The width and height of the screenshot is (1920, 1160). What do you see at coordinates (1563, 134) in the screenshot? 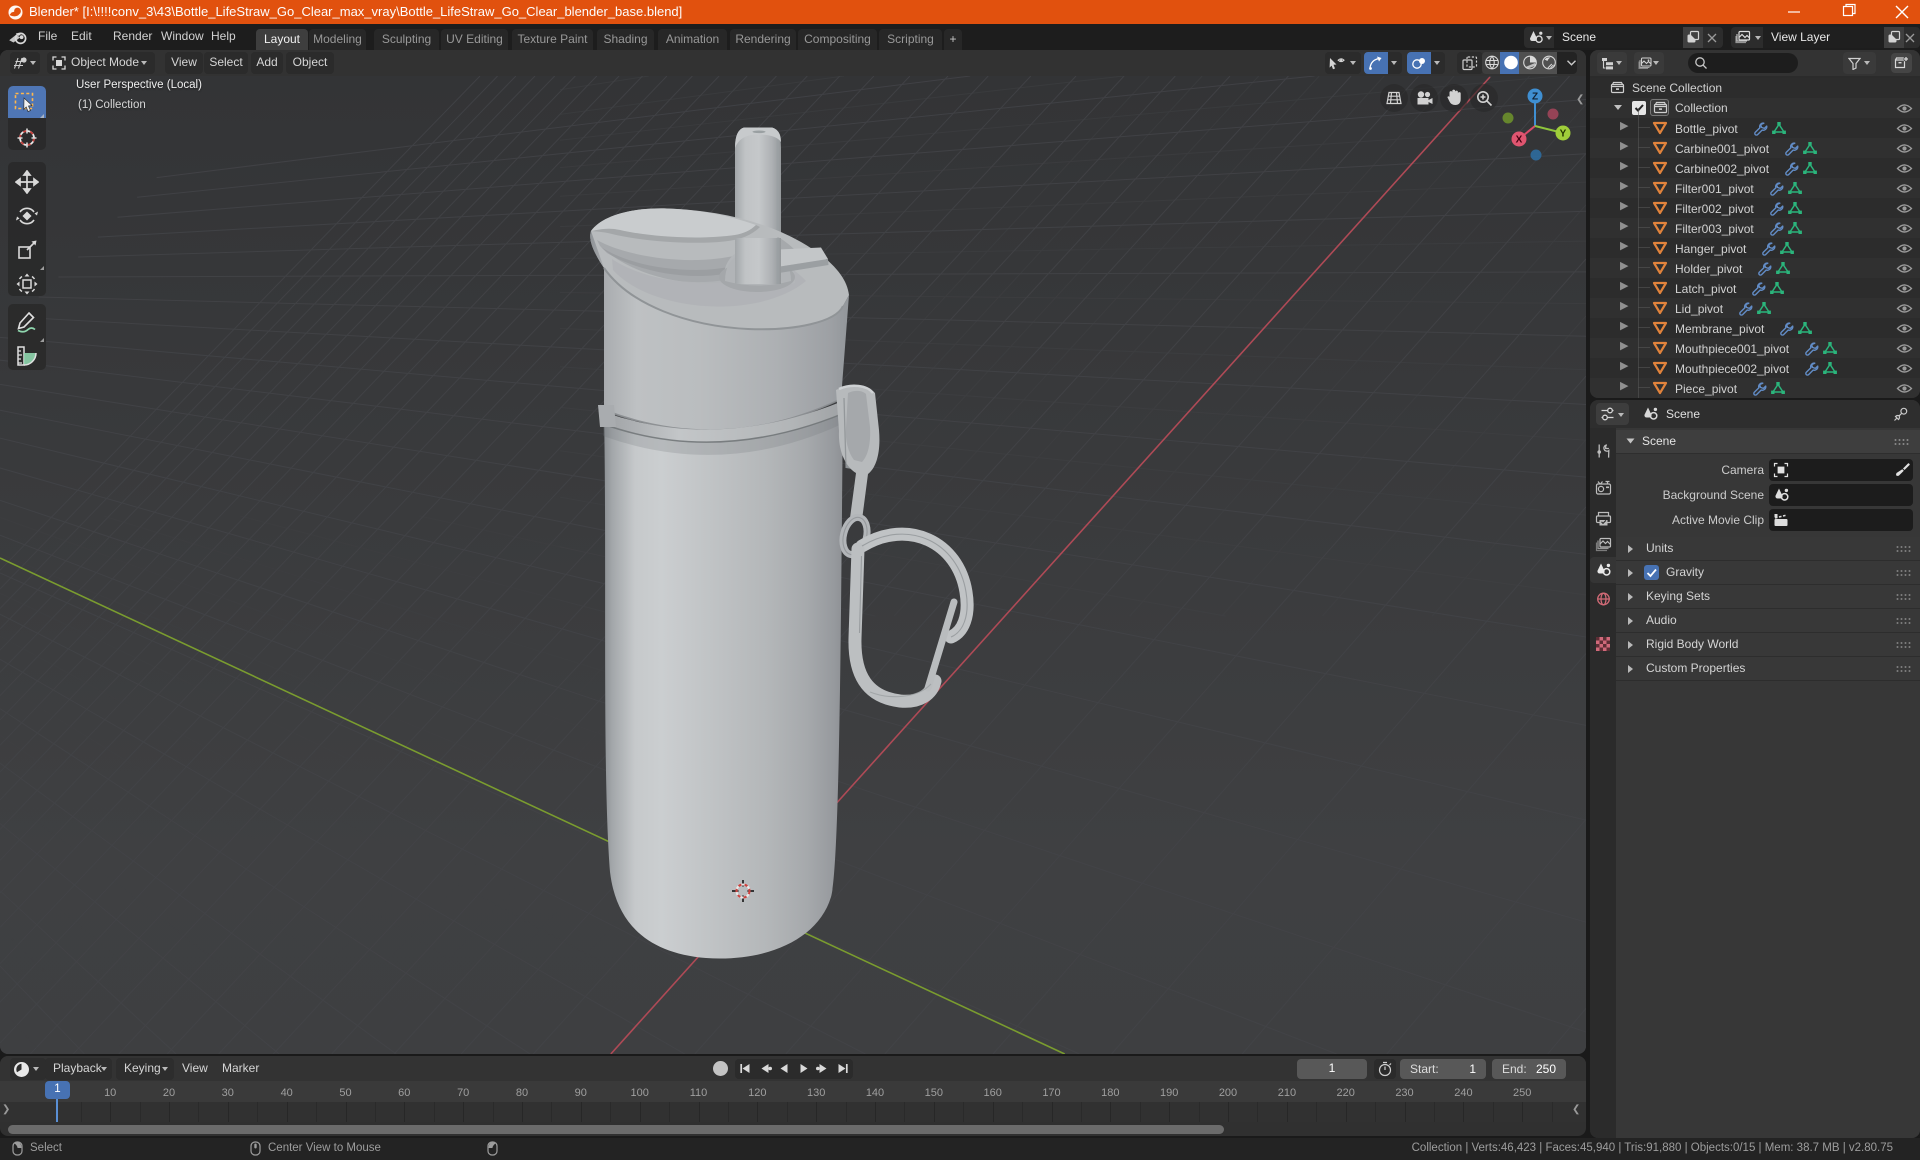
I see `svg-text: Y` at bounding box center [1563, 134].